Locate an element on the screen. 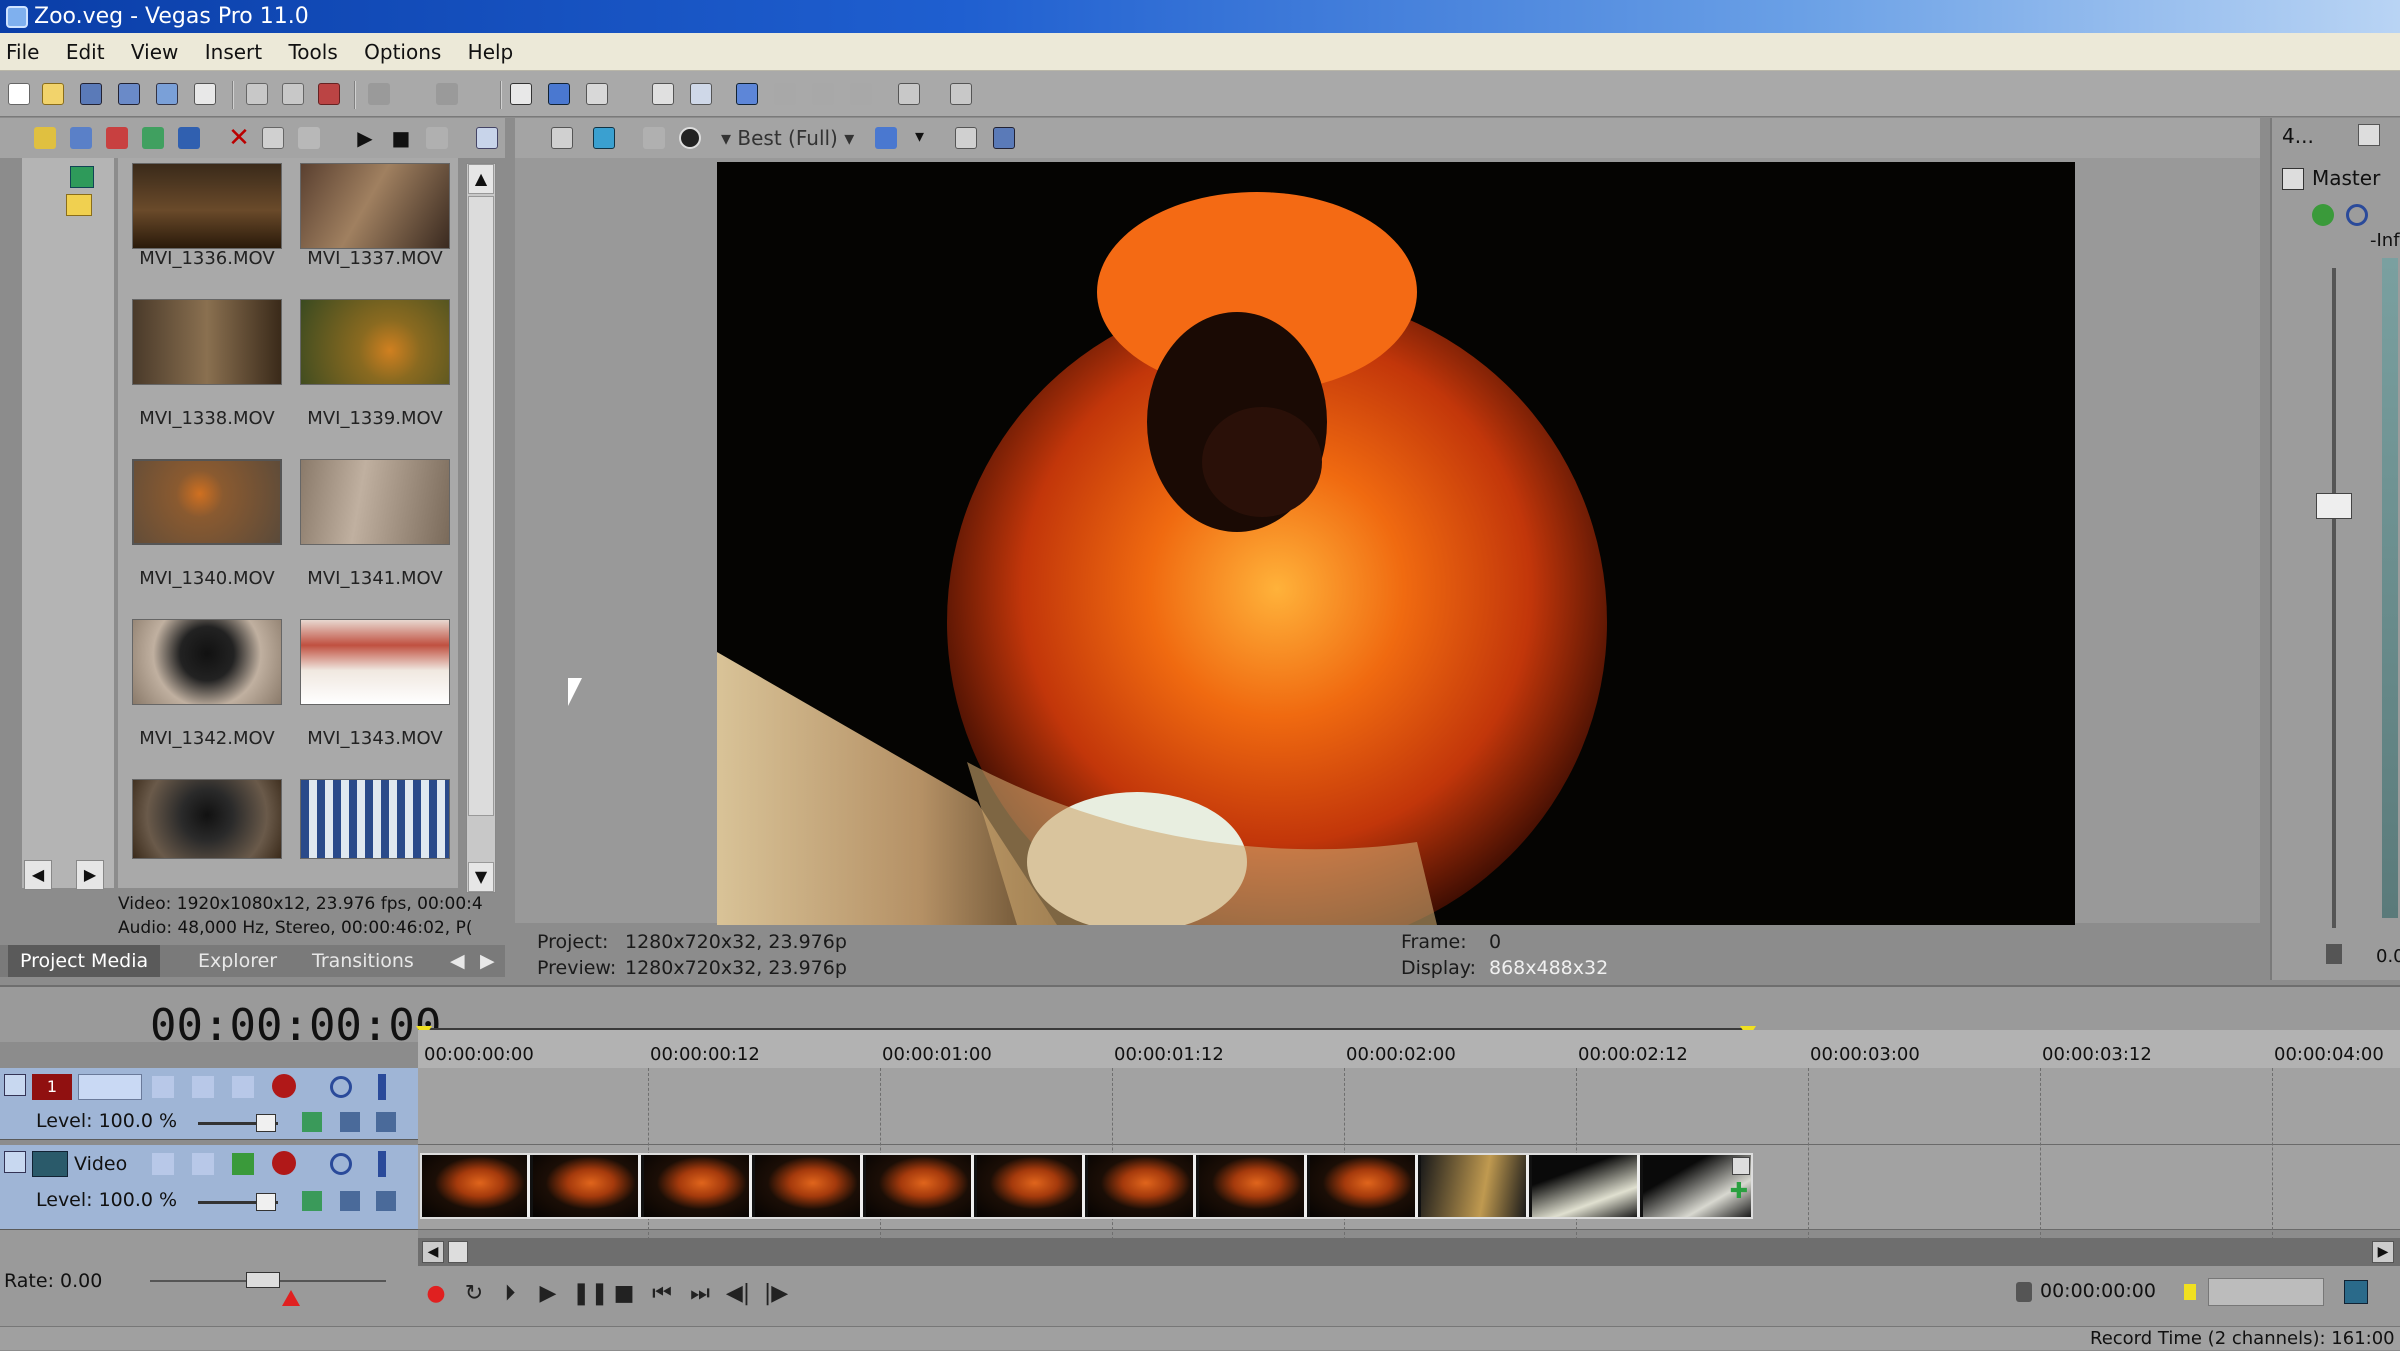  loop-playback-icon: ↻ is located at coordinates (474, 1294).